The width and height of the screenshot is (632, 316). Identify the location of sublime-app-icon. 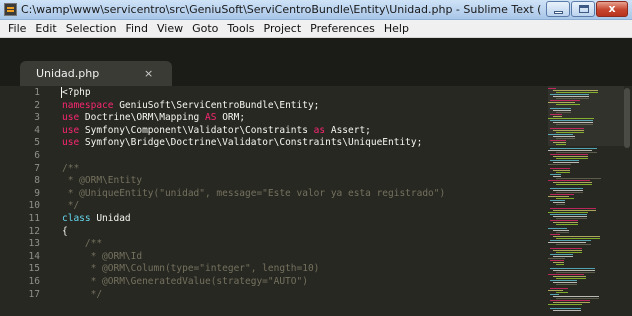
(10, 9).